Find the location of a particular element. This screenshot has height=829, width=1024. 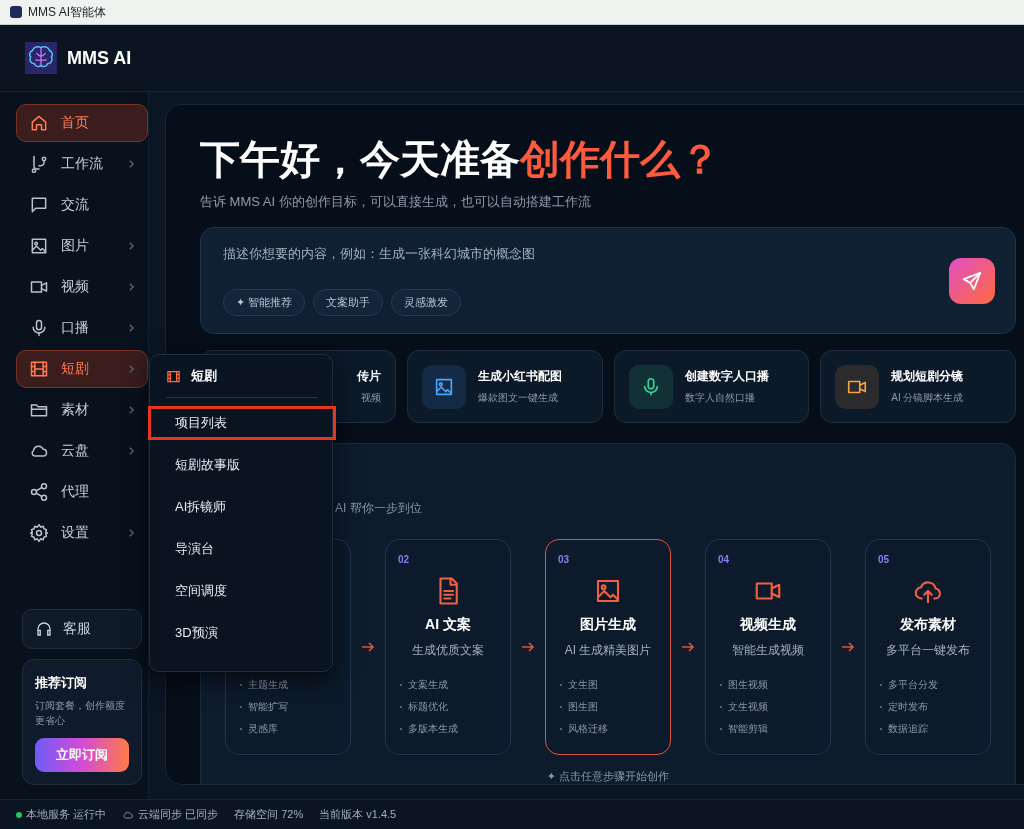

quick-action-subtitle: AI 分镜脚本生成 is located at coordinates (927, 398).